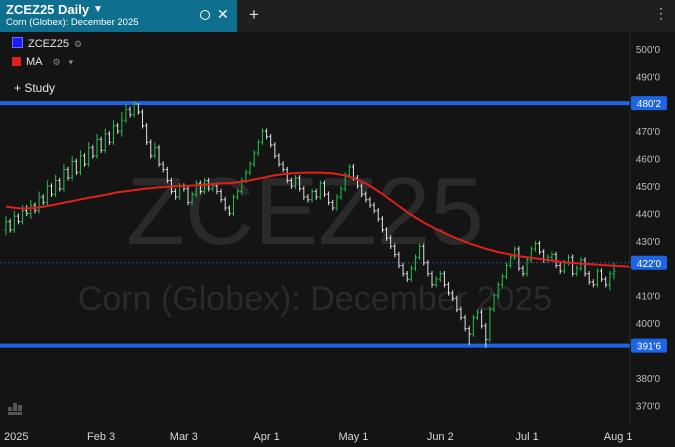  I want to click on watermark-symbol: ZCEZ25, so click(304, 211).